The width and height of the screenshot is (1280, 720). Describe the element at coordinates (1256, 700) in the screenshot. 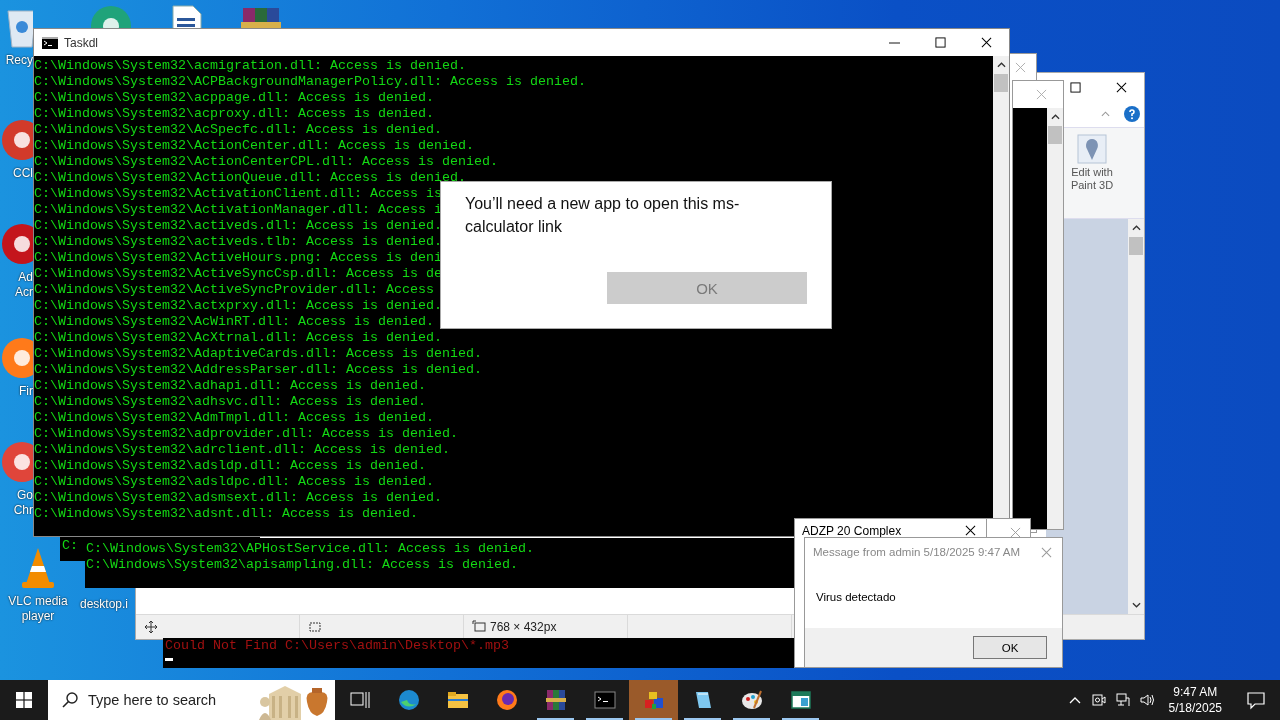

I see `notification-icon` at that location.